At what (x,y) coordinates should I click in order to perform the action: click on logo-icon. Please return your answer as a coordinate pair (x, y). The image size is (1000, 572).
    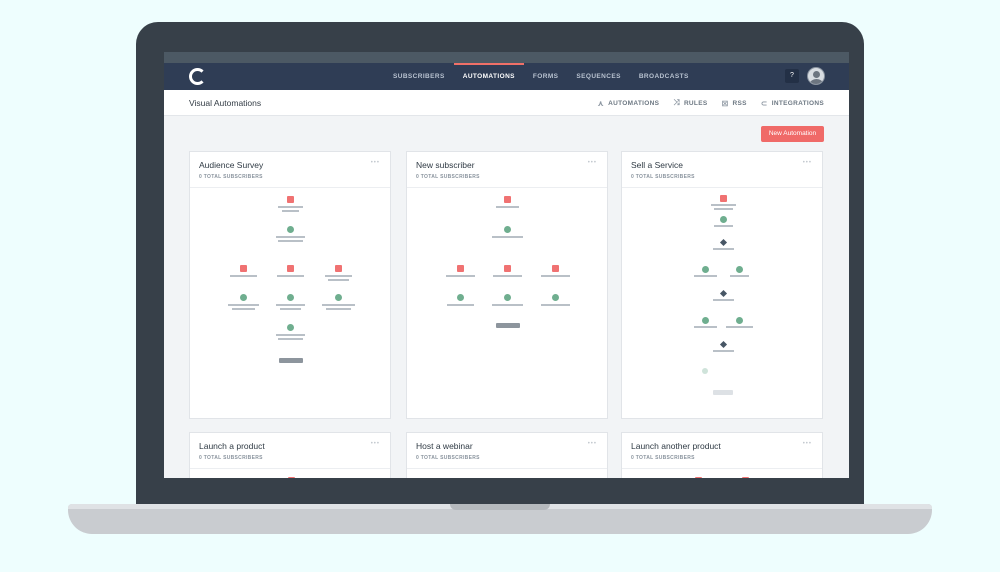
    Looking at the image, I should click on (197, 76).